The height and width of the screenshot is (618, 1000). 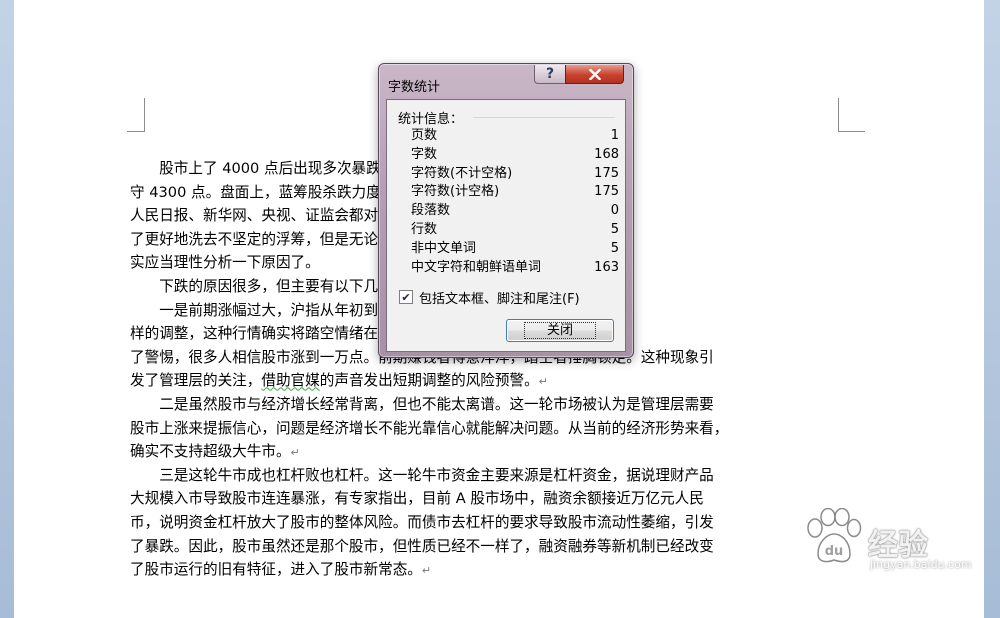 What do you see at coordinates (606, 154) in the screenshot?
I see `stat-value: 168` at bounding box center [606, 154].